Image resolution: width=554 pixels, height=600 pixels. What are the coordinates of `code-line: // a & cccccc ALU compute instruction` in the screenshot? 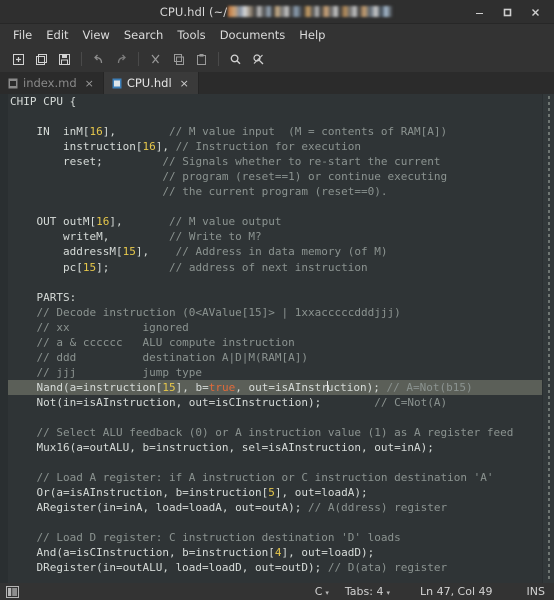 It's located at (281, 342).